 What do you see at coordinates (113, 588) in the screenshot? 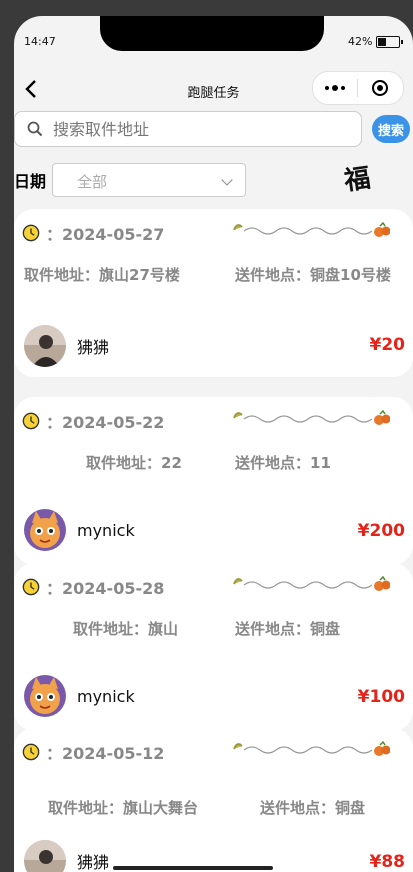
I see `task-date: 2024-05-28` at bounding box center [113, 588].